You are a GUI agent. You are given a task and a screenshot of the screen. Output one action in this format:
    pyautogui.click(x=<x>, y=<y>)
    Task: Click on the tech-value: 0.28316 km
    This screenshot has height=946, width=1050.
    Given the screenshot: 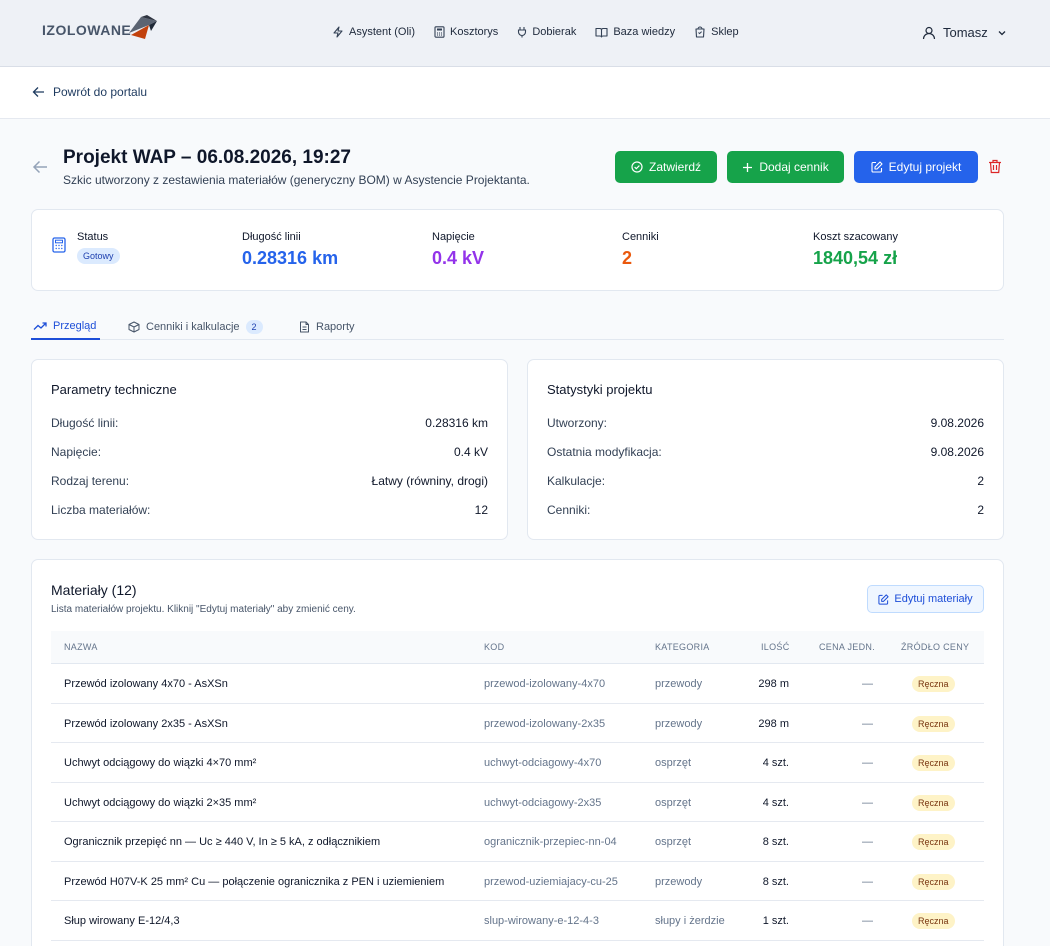 What is the action you would take?
    pyautogui.click(x=456, y=423)
    